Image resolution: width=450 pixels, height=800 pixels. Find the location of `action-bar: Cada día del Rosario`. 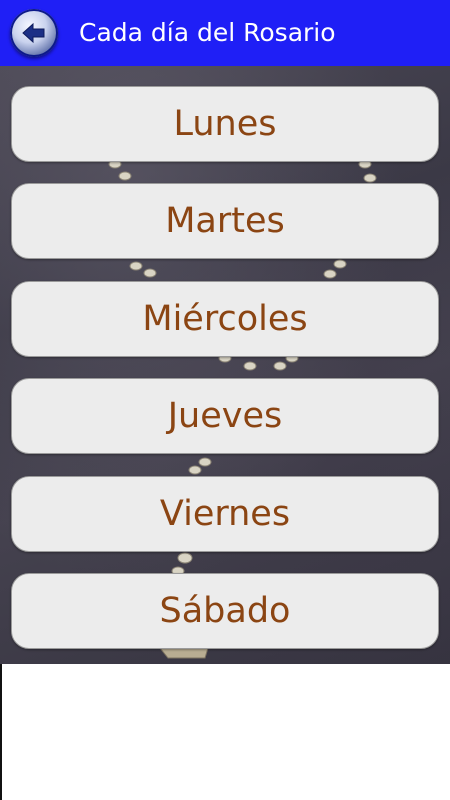

action-bar: Cada día del Rosario is located at coordinates (225, 33).